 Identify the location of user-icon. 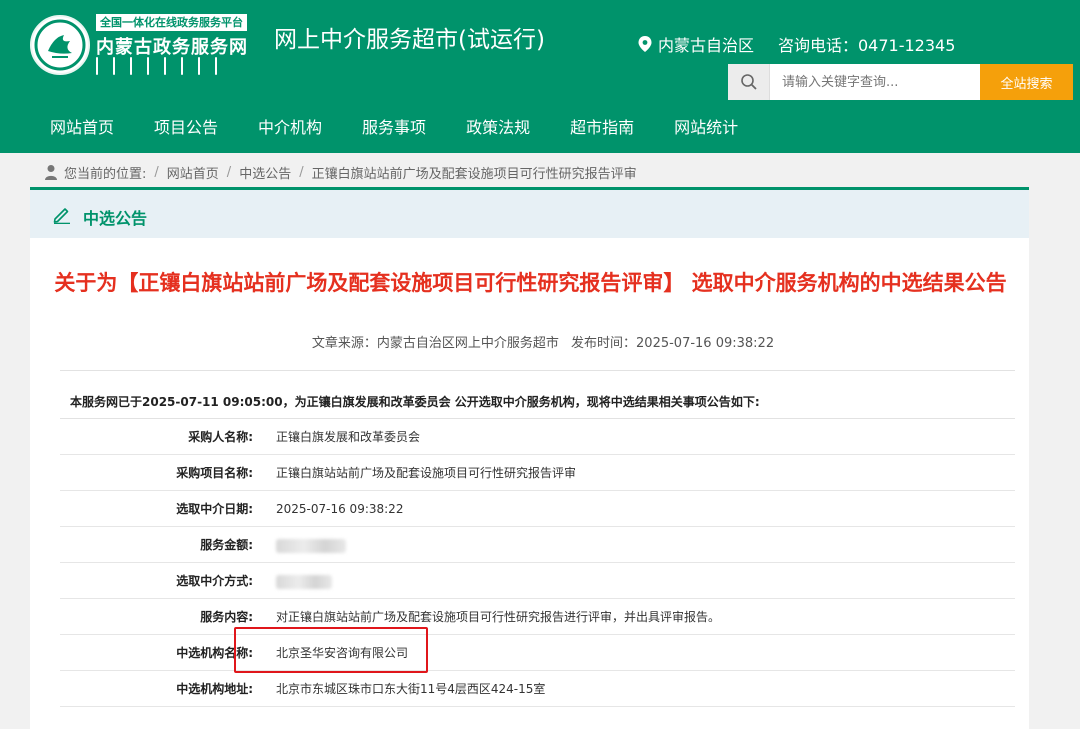
(51, 172).